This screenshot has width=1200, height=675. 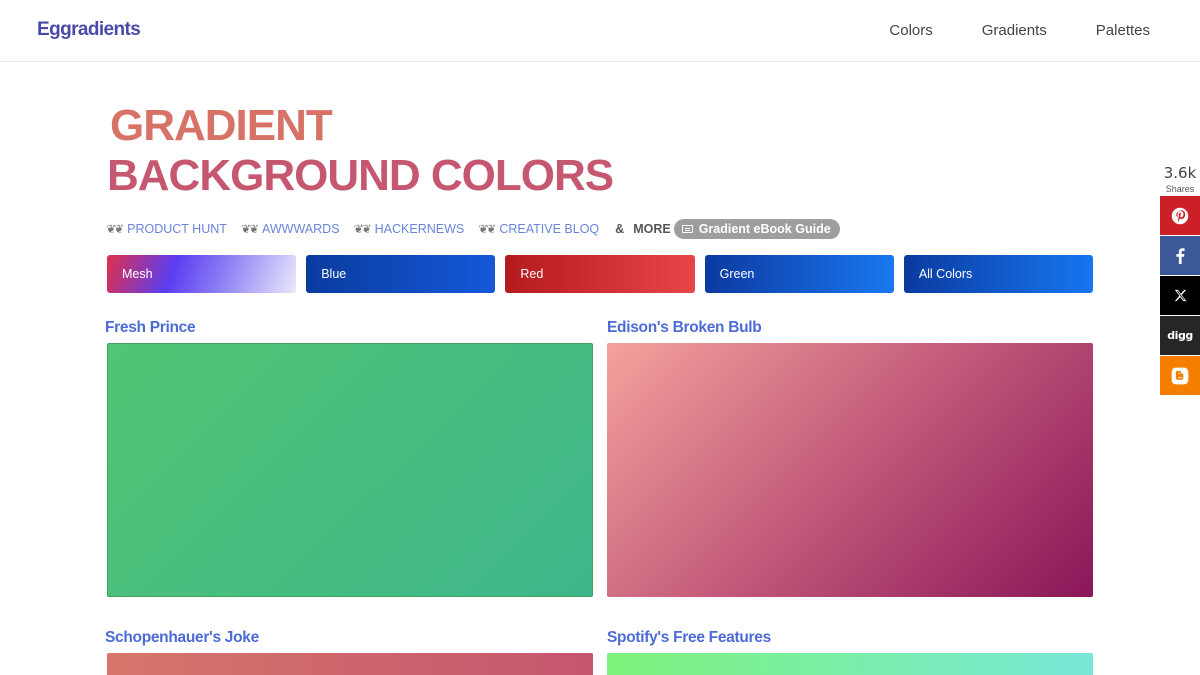 What do you see at coordinates (687, 229) in the screenshot?
I see `book-icon` at bounding box center [687, 229].